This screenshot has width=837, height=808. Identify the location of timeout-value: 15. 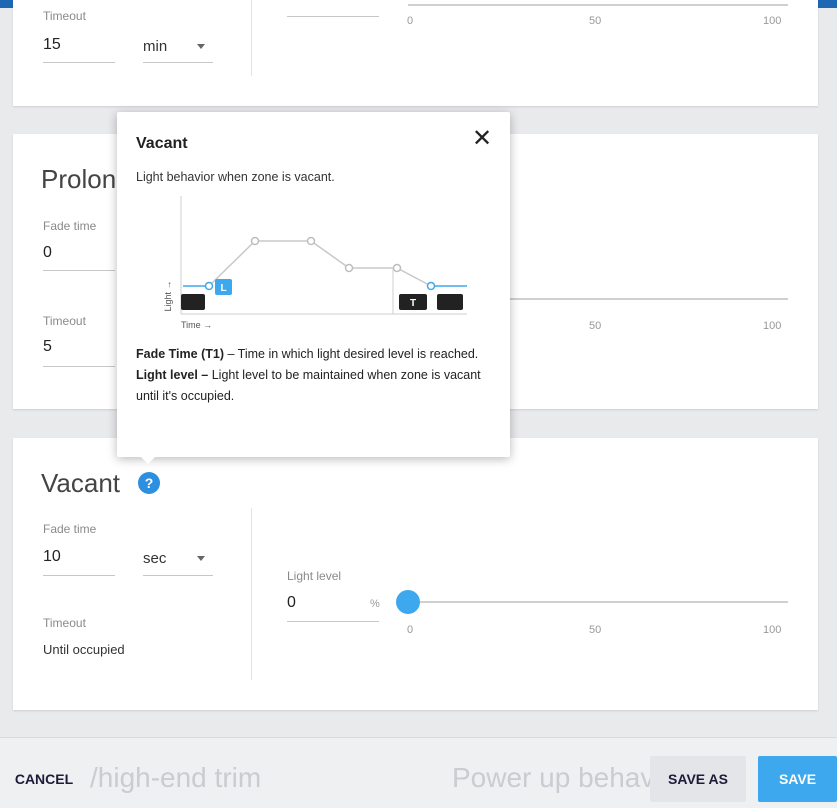
(52, 45).